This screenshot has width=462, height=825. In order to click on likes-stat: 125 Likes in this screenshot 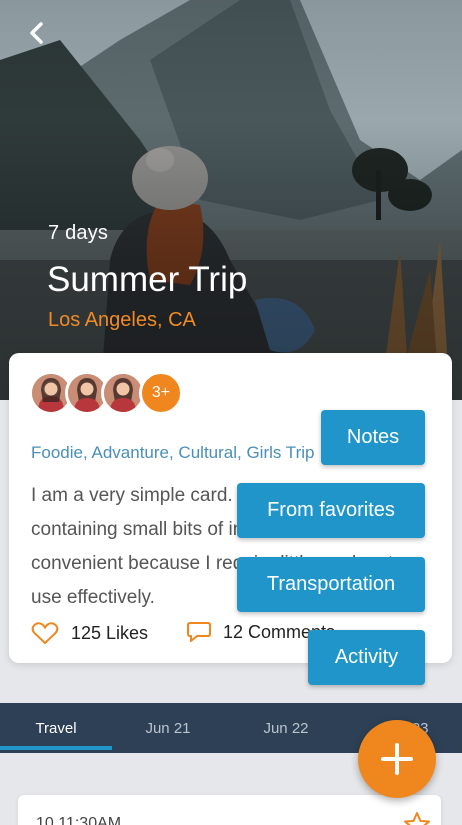, I will do `click(89, 633)`.